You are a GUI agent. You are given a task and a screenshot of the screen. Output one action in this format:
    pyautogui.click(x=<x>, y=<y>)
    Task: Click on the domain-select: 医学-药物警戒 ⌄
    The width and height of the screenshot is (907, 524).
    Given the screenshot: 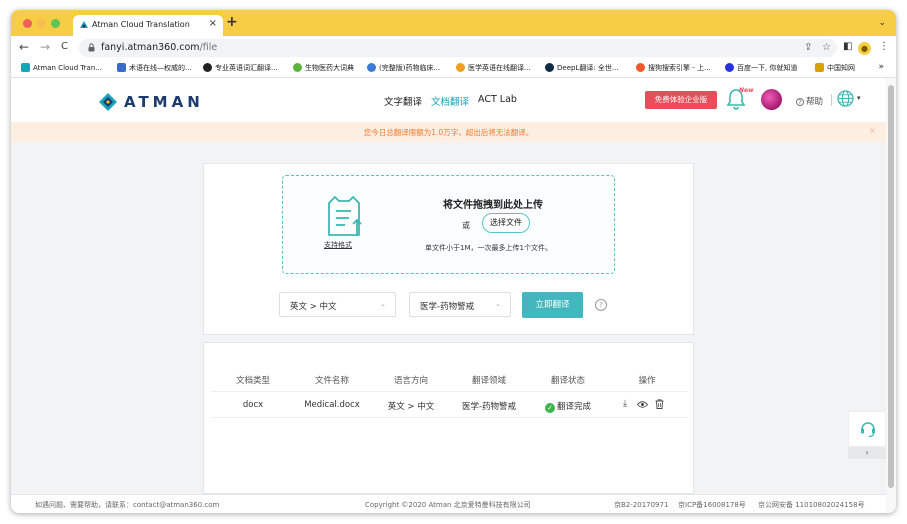 What is the action you would take?
    pyautogui.click(x=460, y=304)
    